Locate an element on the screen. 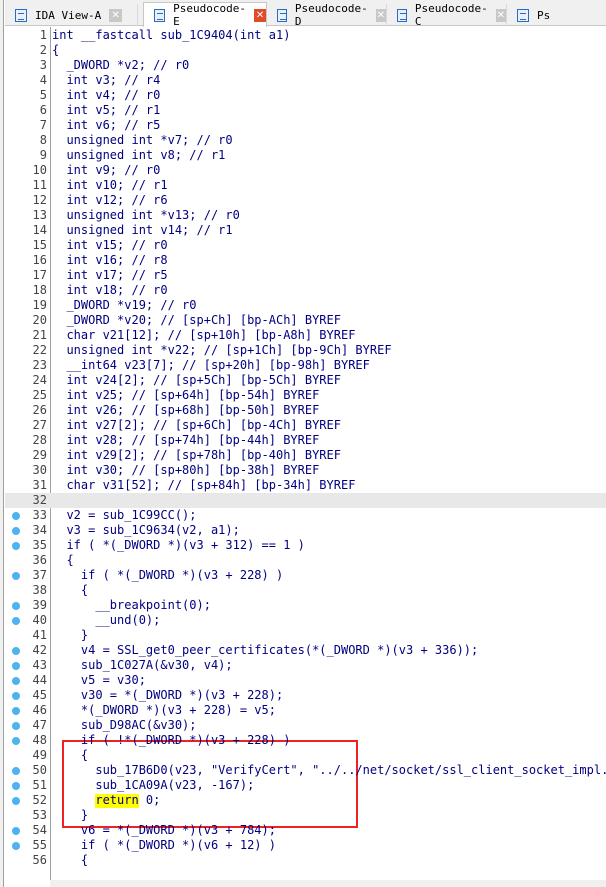  code-text: sub_1CA09A(v23, -167); is located at coordinates (153, 785).